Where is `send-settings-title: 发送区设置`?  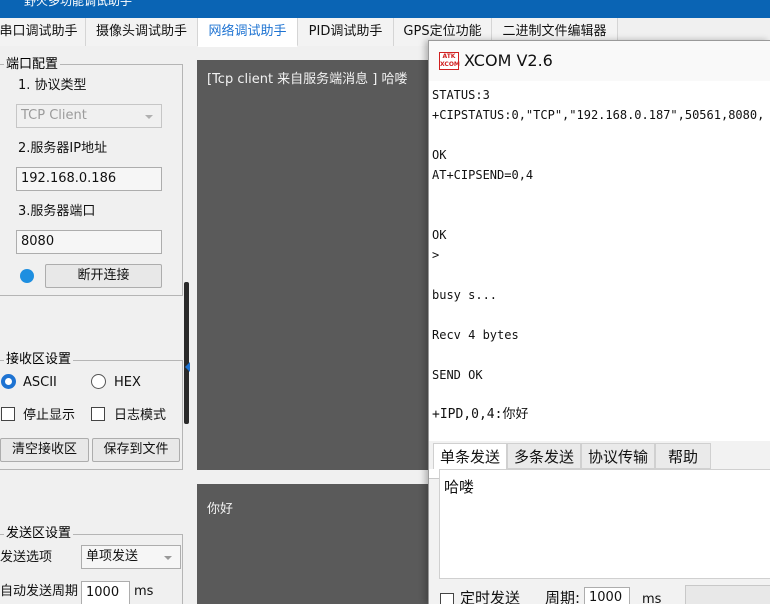 send-settings-title: 发送区设置 is located at coordinates (39, 533).